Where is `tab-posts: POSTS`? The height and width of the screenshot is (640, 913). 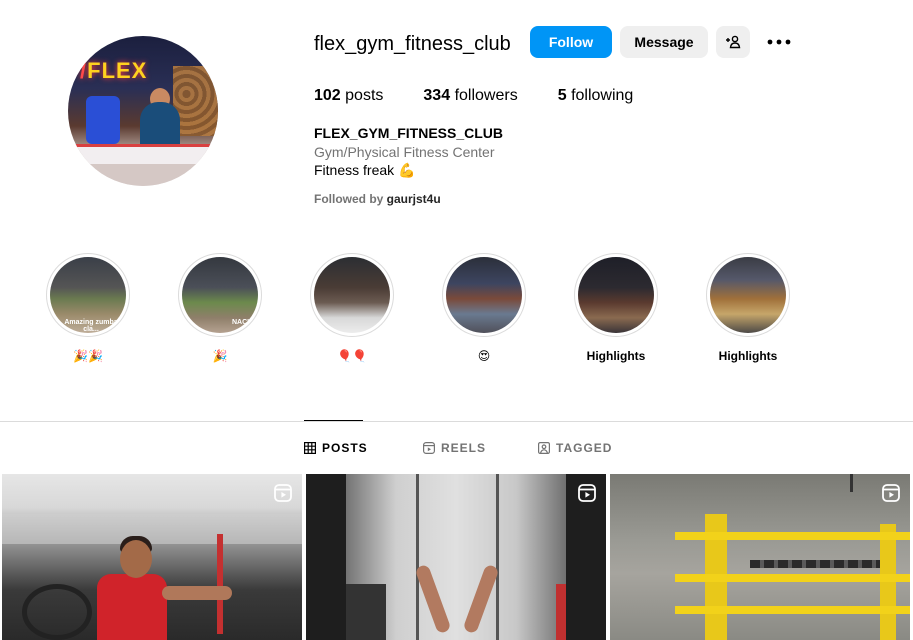
tab-posts: POSTS is located at coordinates (336, 448).